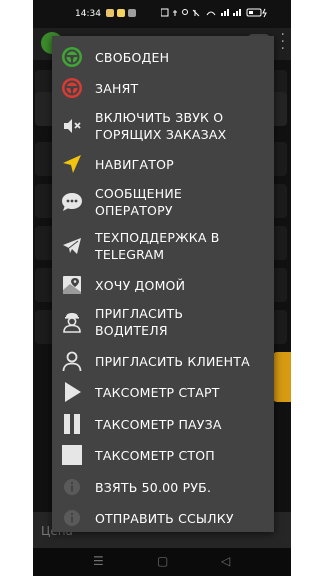  I want to click on status-bar: 14:34, so click(162, 14).